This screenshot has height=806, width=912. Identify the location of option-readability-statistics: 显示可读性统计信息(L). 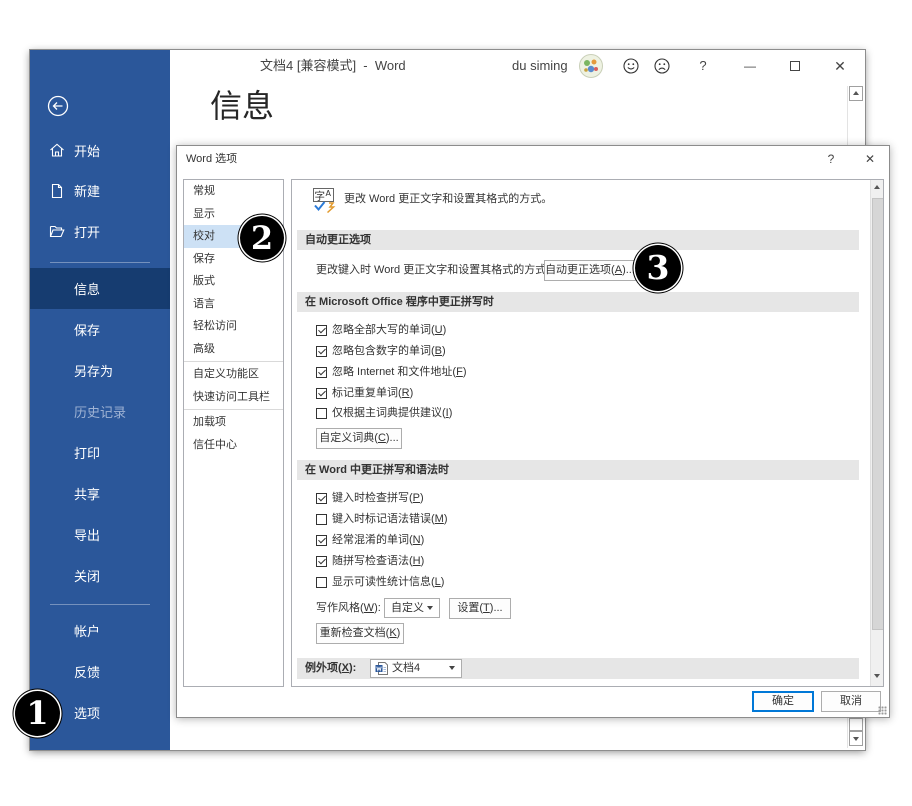
(466, 582).